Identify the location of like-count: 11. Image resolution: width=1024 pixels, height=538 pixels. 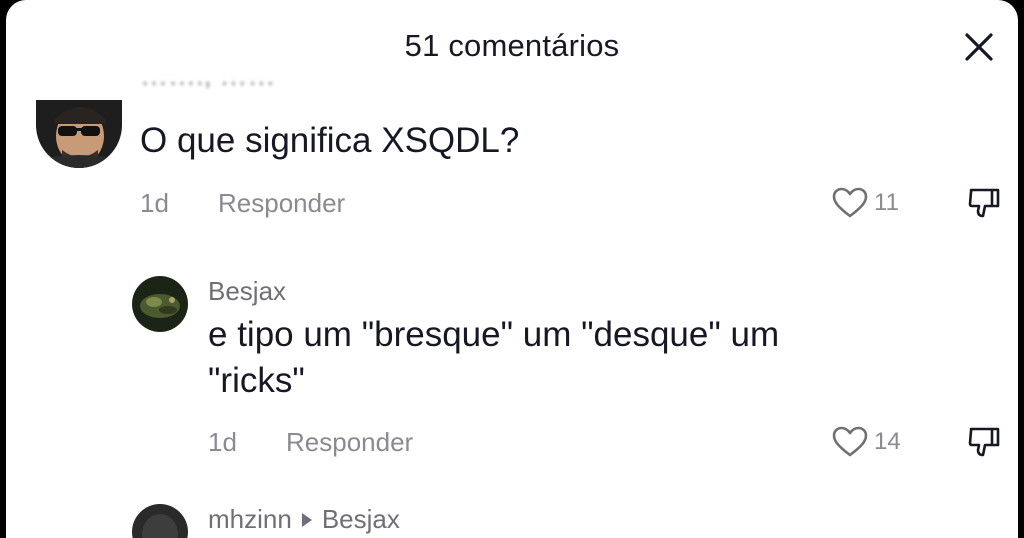
(886, 202).